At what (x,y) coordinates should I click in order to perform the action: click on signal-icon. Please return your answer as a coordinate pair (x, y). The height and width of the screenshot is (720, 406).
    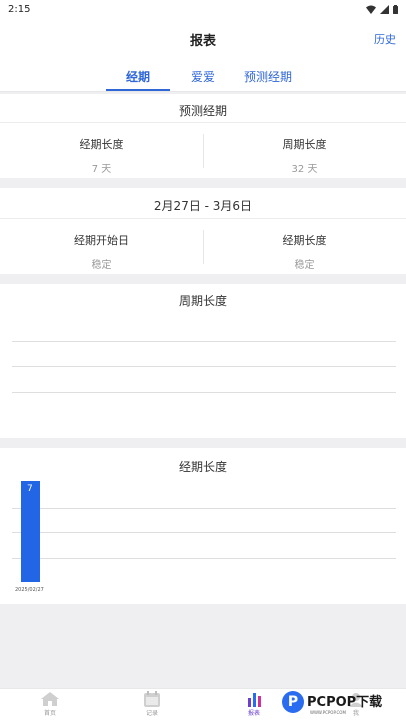
    Looking at the image, I should click on (384, 9).